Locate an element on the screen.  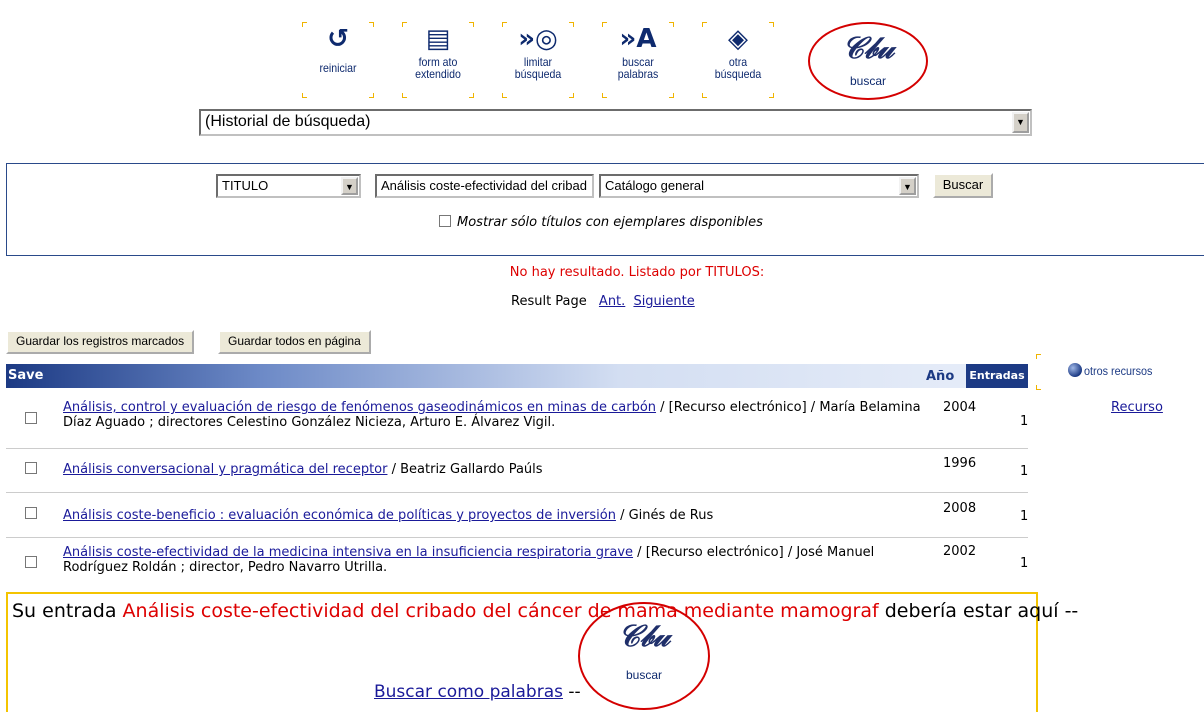
col-save: Save is located at coordinates (26, 375).